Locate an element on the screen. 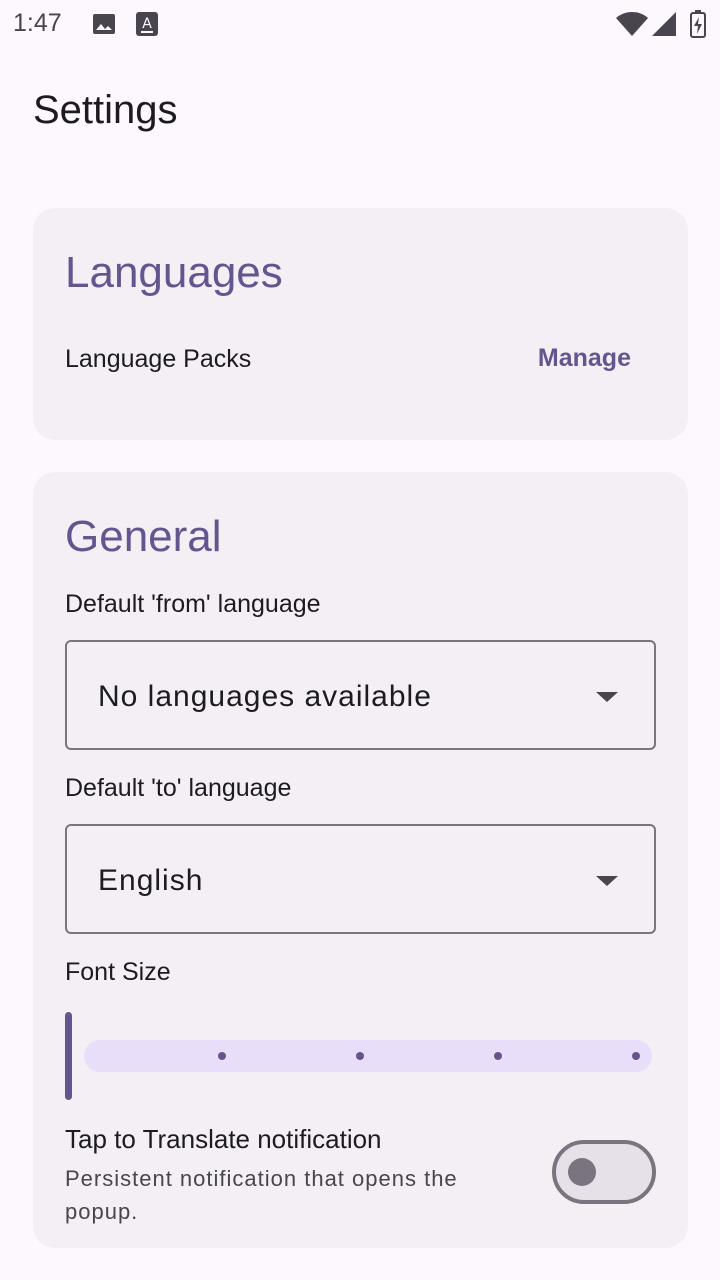 The width and height of the screenshot is (720, 1280). battery-charging-icon is located at coordinates (698, 26).